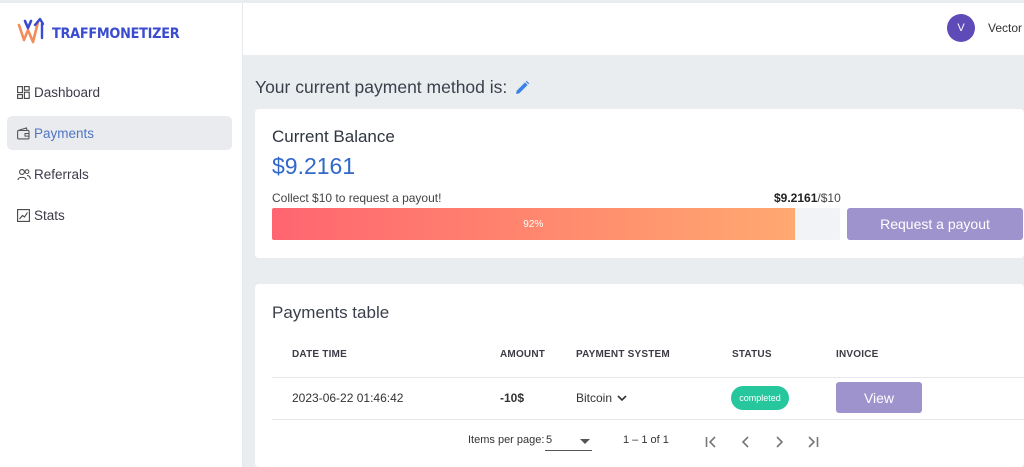 Image resolution: width=1024 pixels, height=467 pixels. What do you see at coordinates (61, 174) in the screenshot?
I see `sidebar-item-label: Referrals` at bounding box center [61, 174].